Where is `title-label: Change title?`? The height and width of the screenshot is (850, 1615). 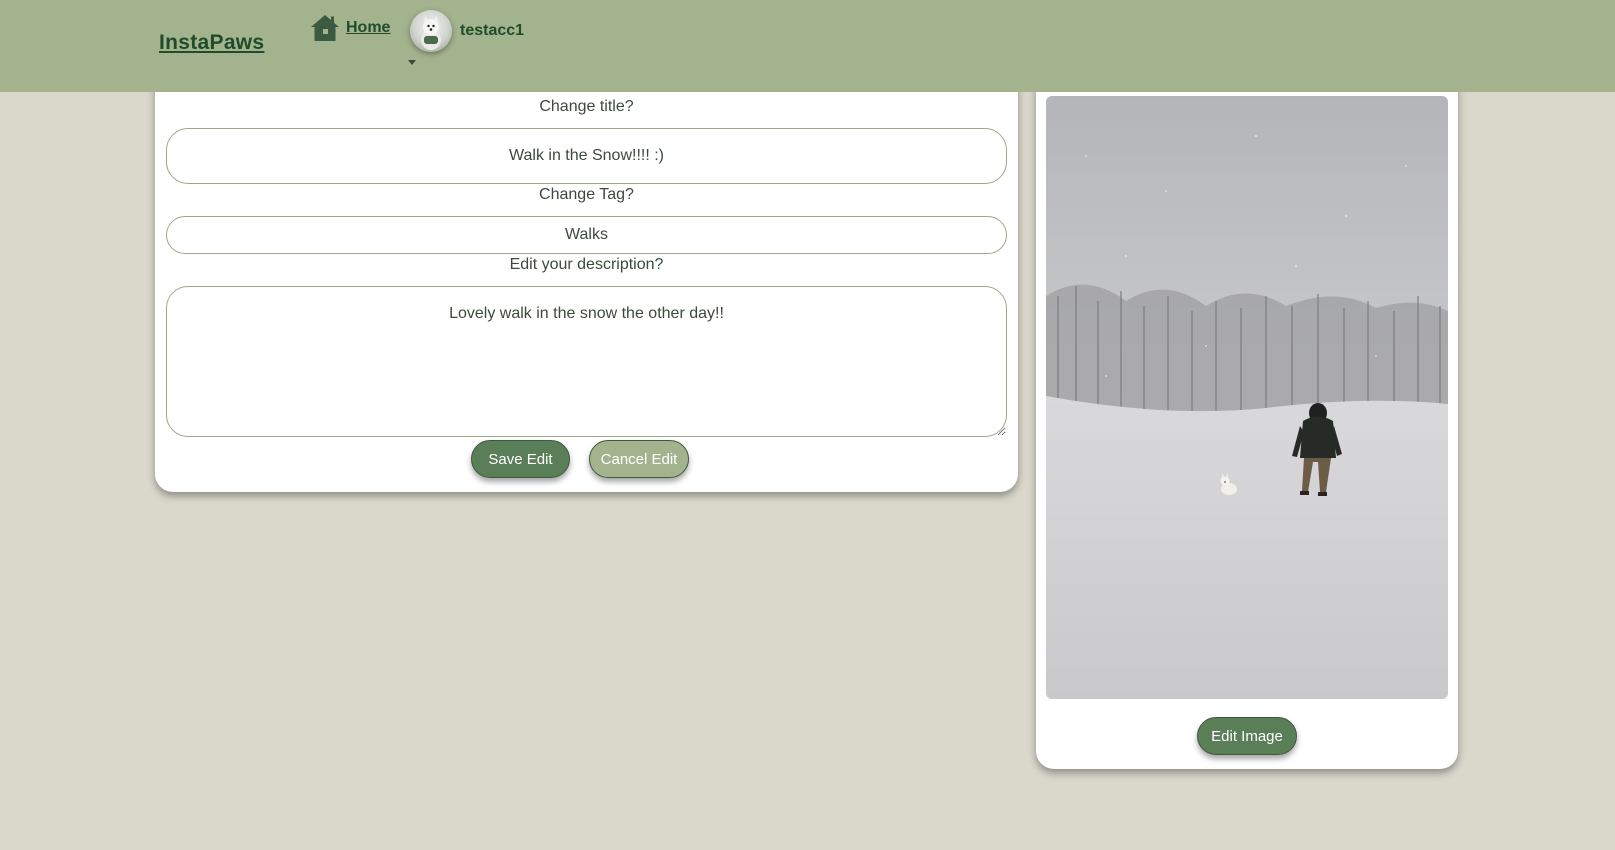 title-label: Change title? is located at coordinates (586, 106).